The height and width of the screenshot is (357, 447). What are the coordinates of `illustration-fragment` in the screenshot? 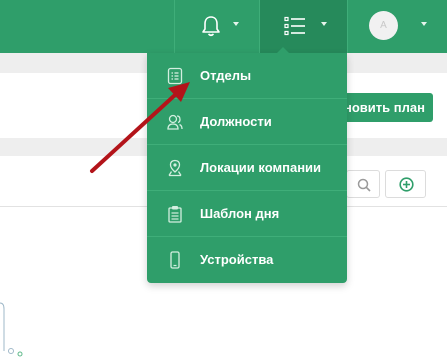 It's located at (11, 329).